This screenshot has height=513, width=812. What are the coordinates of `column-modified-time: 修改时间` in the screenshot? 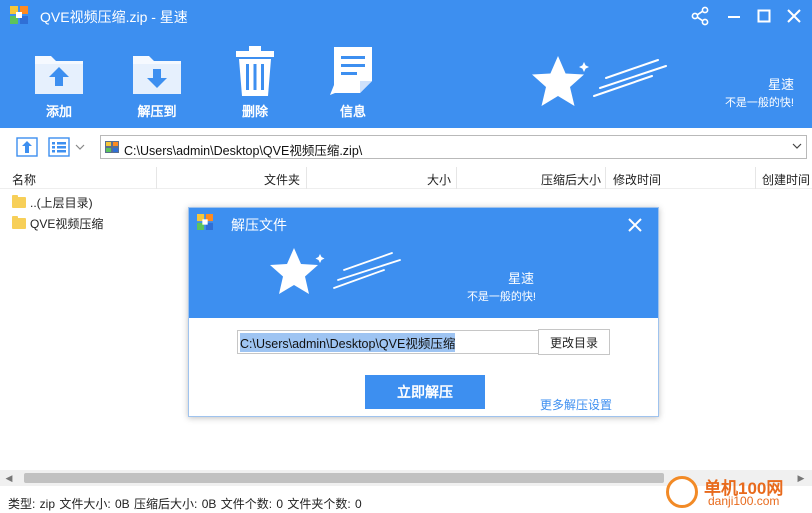 It's located at (637, 179).